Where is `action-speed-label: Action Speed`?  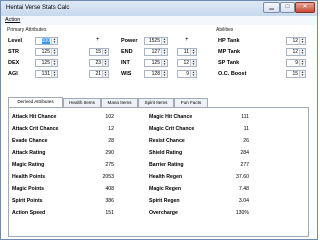
action-speed-label: Action Speed is located at coordinates (29, 213).